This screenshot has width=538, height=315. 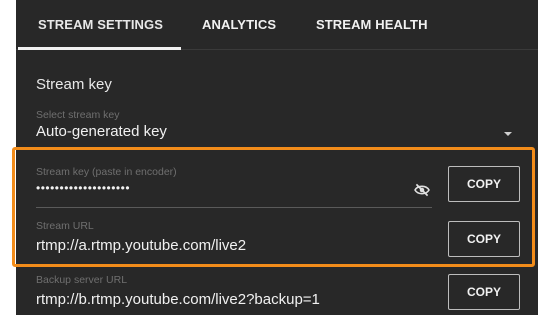 I want to click on backup-url-input: rtmp://b.rtmp.youtube.com/live2?backup=1, so click(x=178, y=299).